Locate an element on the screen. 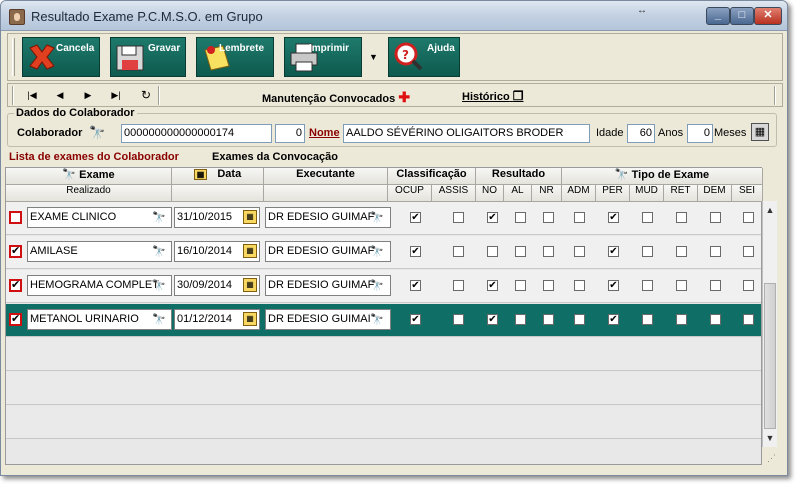 The width and height of the screenshot is (796, 484). header-data: ▦ Data is located at coordinates (218, 176).